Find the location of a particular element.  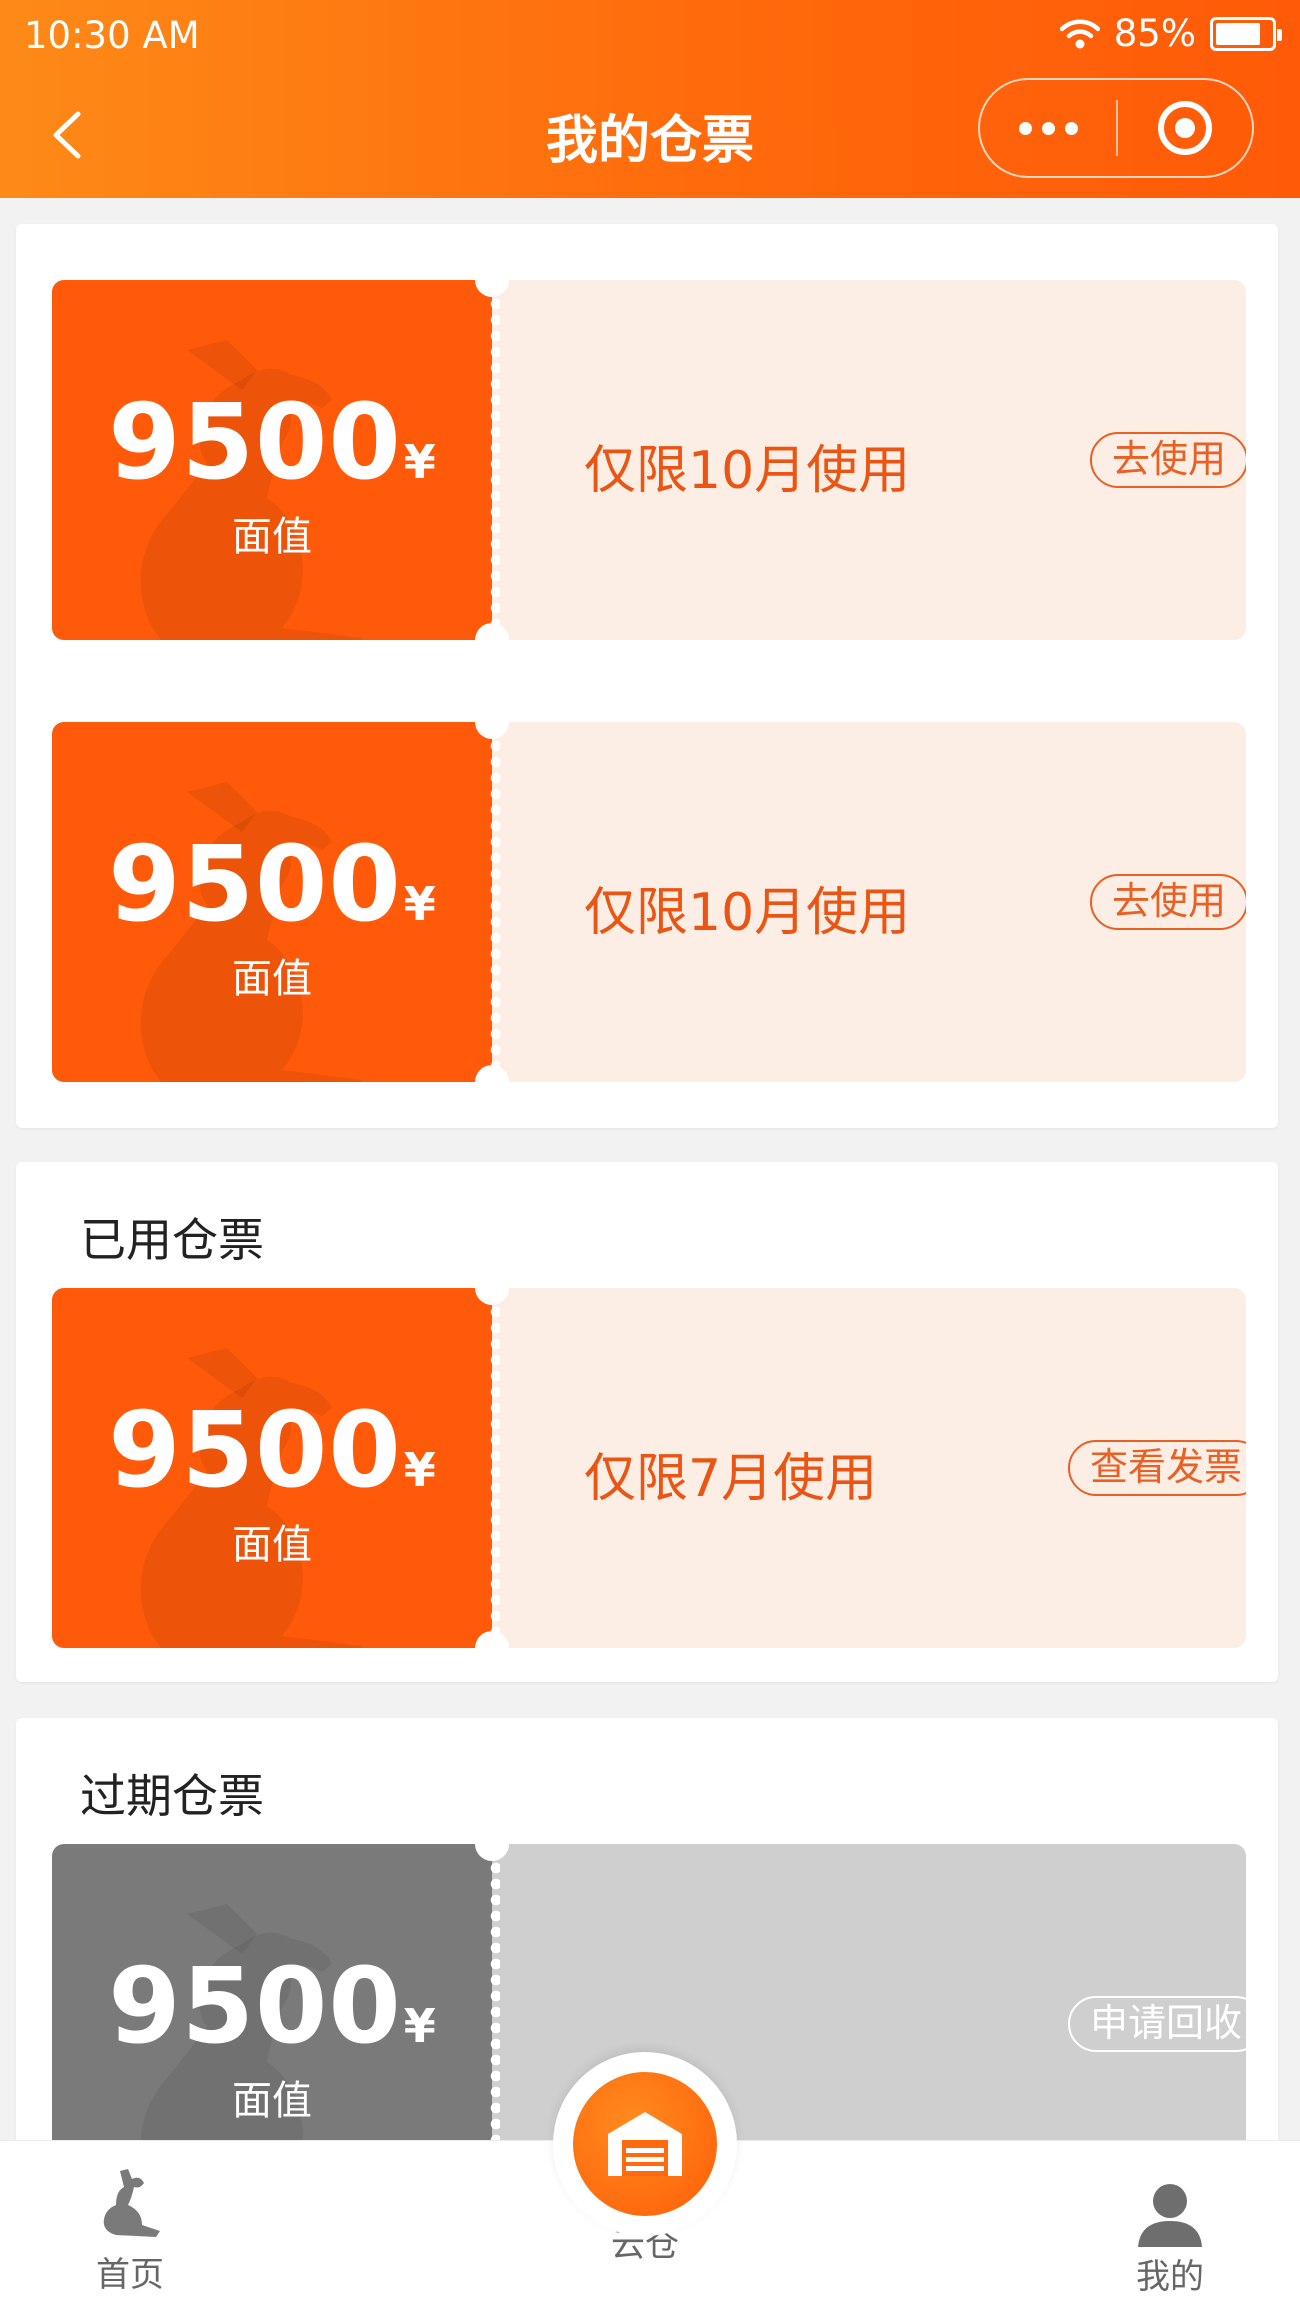

tab-mine: 我的 is located at coordinates (1170, 2226).